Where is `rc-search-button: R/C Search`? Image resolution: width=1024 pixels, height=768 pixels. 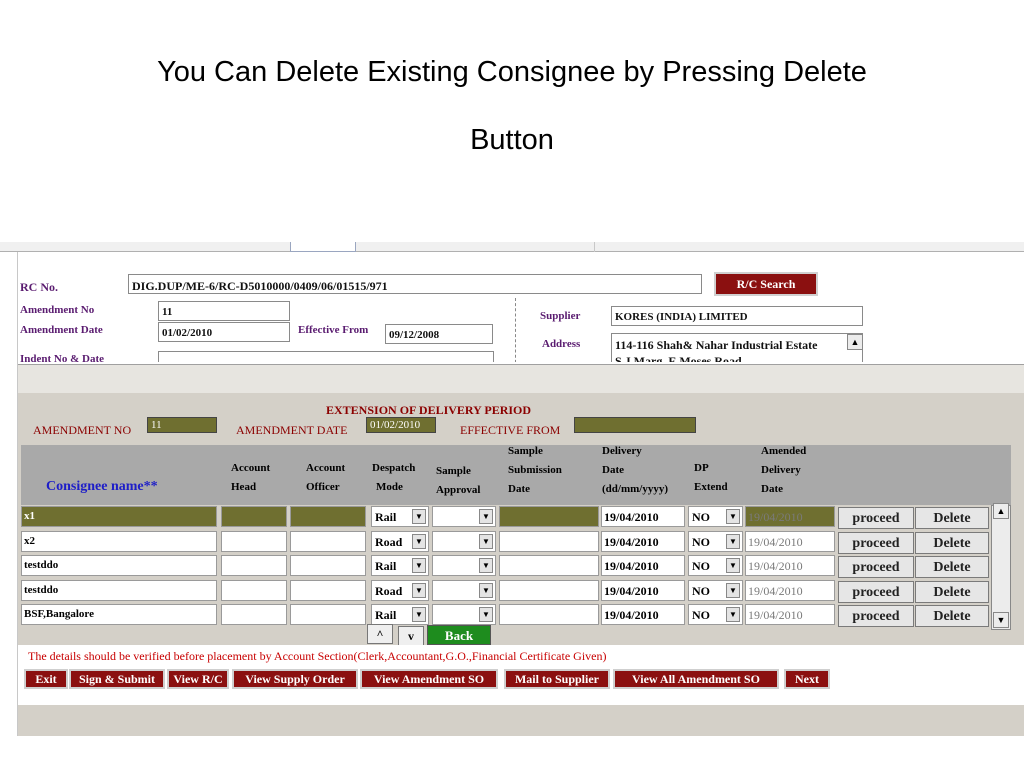 rc-search-button: R/C Search is located at coordinates (766, 284).